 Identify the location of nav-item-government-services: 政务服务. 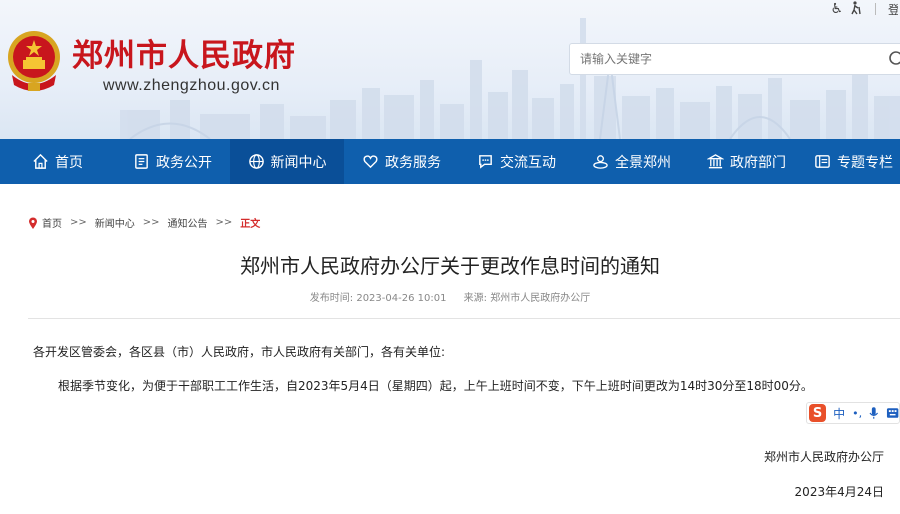
(401, 161).